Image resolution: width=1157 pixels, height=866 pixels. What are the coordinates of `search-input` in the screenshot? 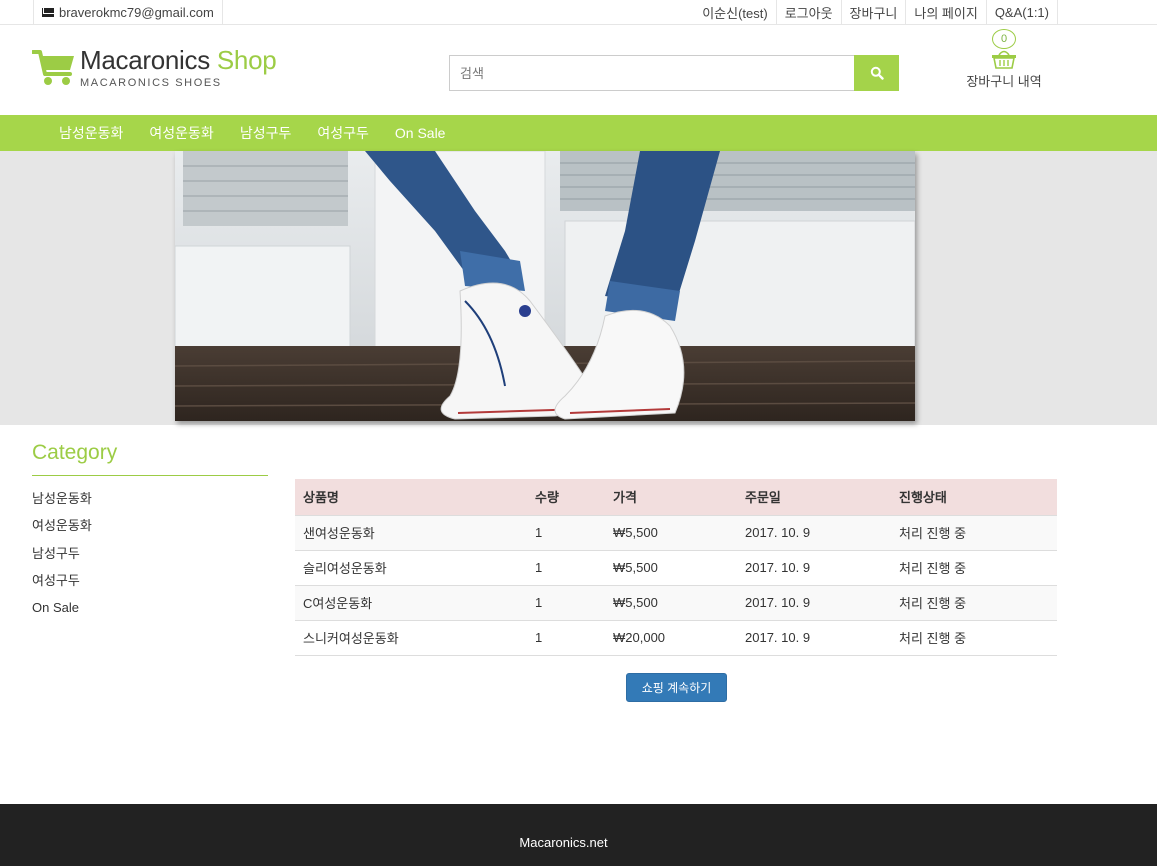 It's located at (652, 73).